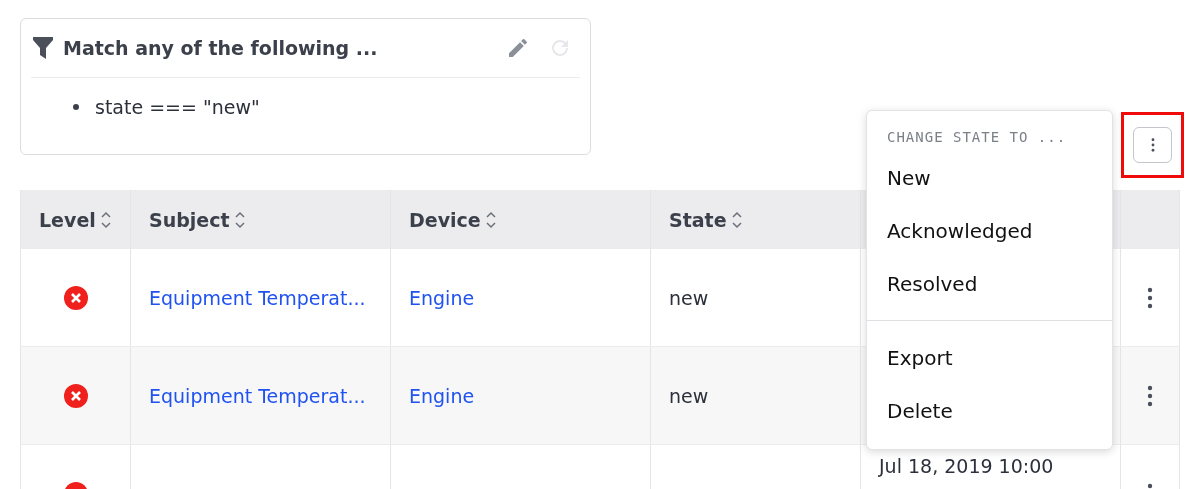  I want to click on filter-condition: state === "new", so click(177, 107).